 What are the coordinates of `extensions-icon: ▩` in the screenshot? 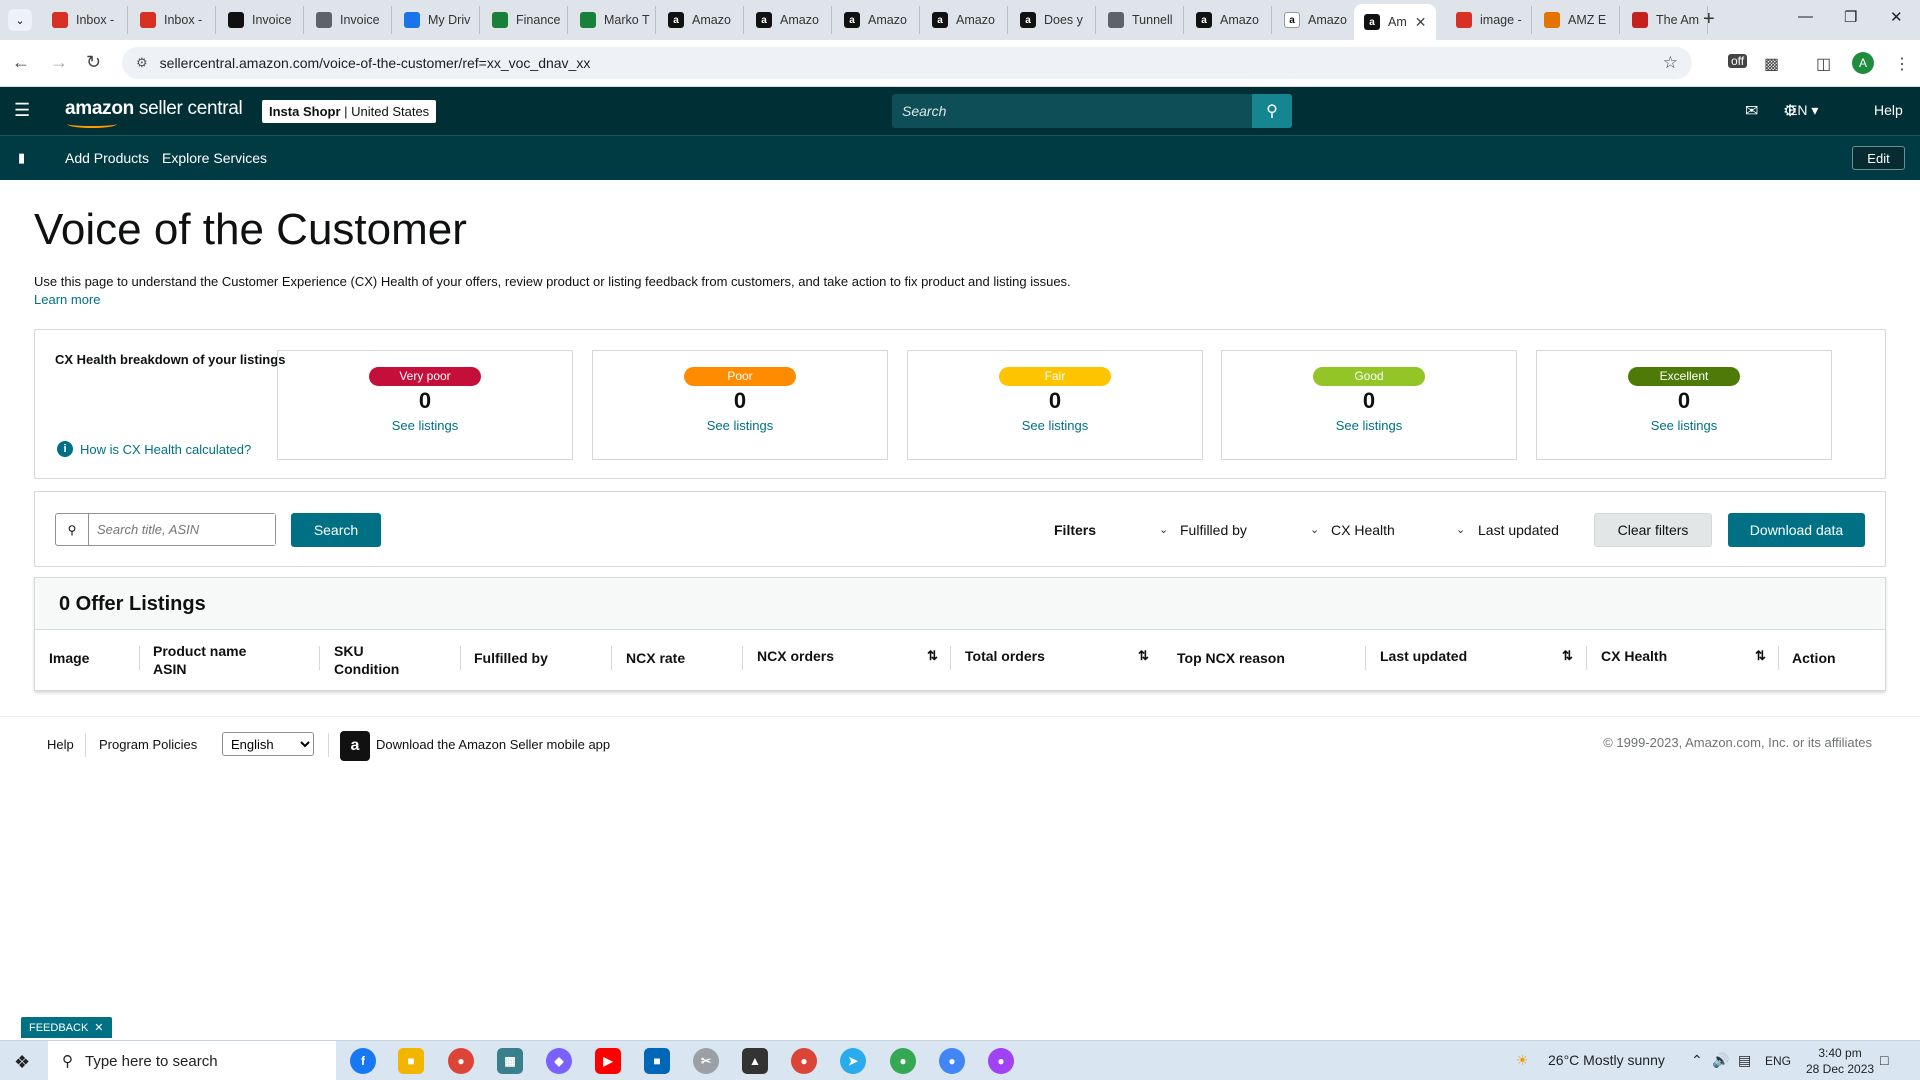 It's located at (1771, 64).